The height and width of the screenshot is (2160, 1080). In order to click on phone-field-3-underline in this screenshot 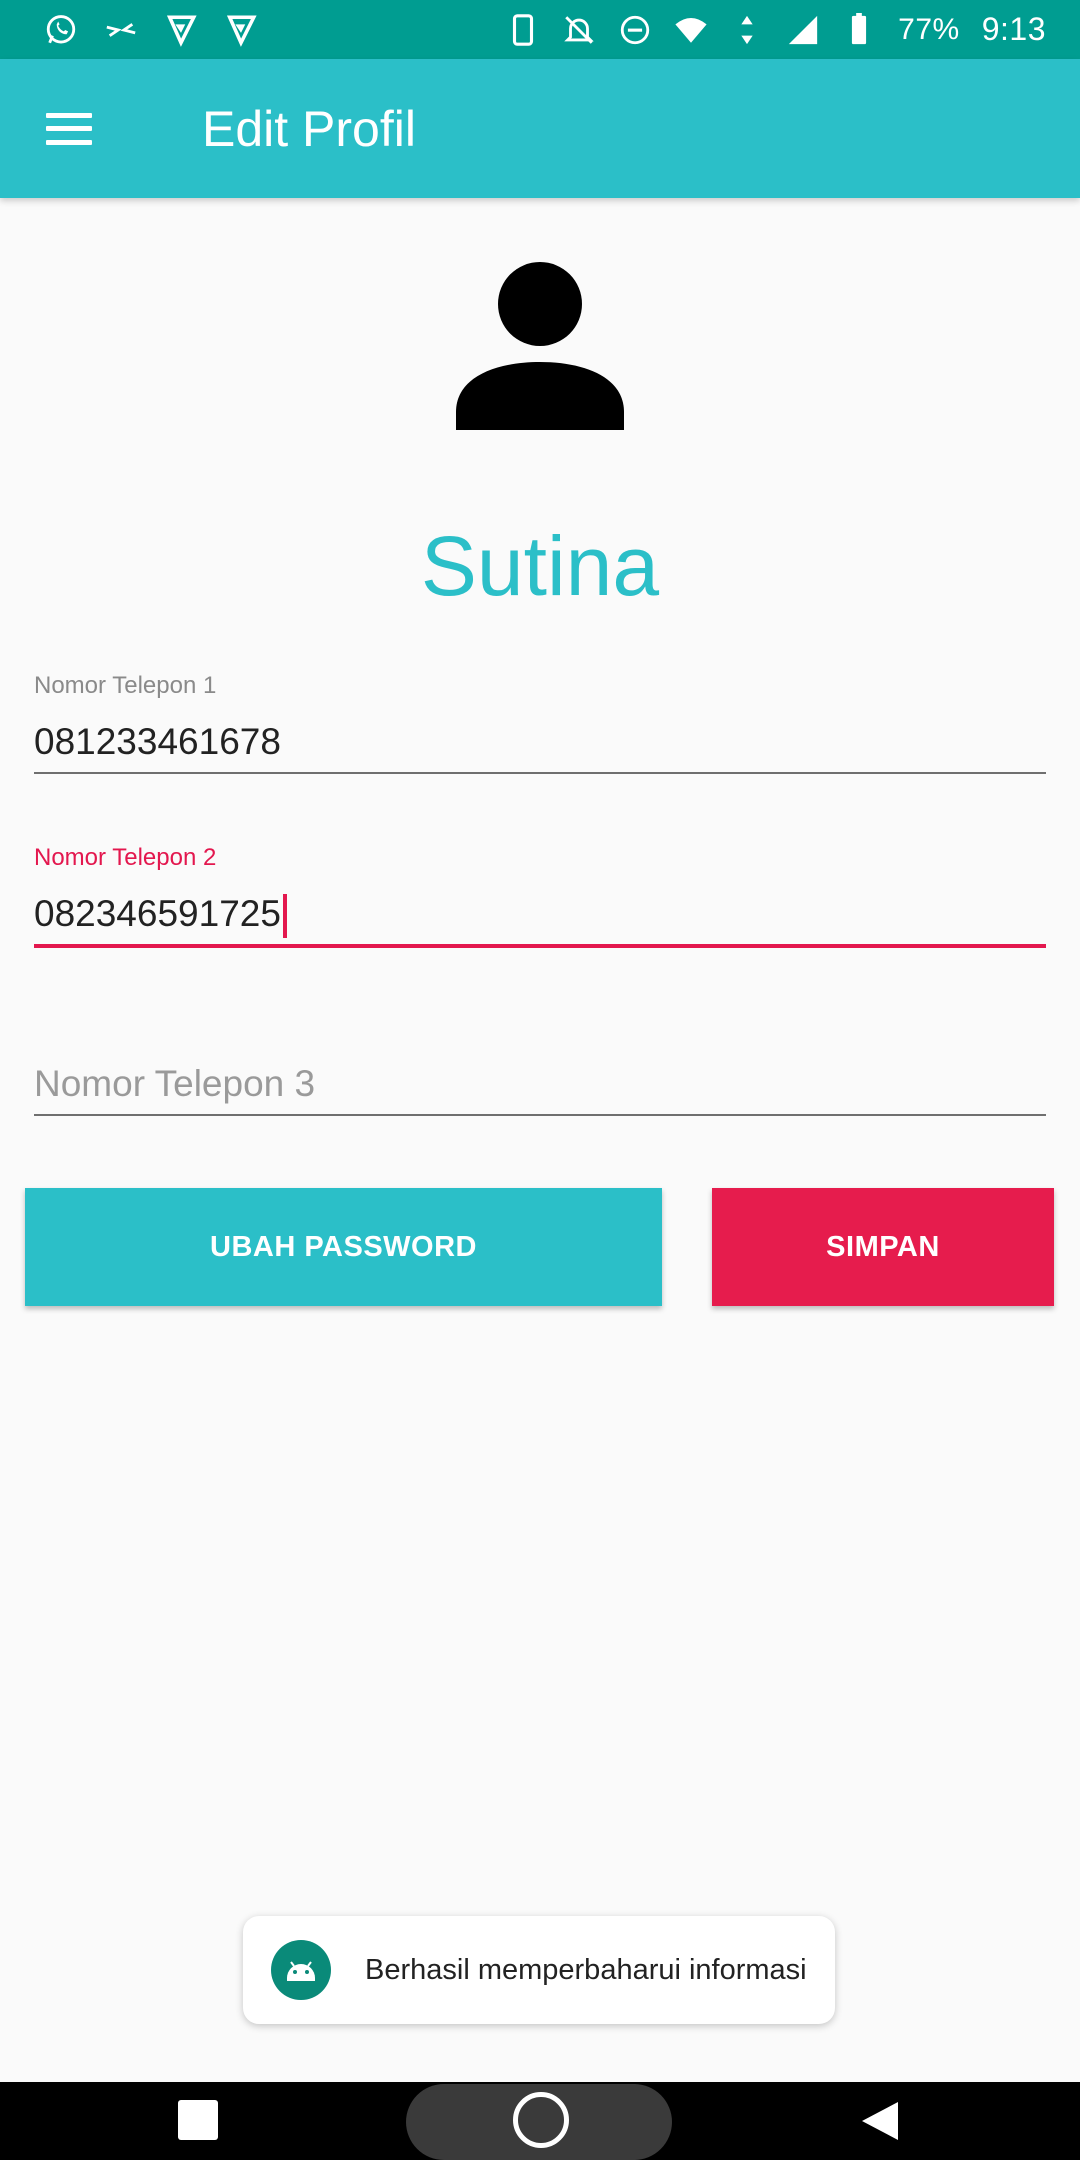, I will do `click(540, 1115)`.